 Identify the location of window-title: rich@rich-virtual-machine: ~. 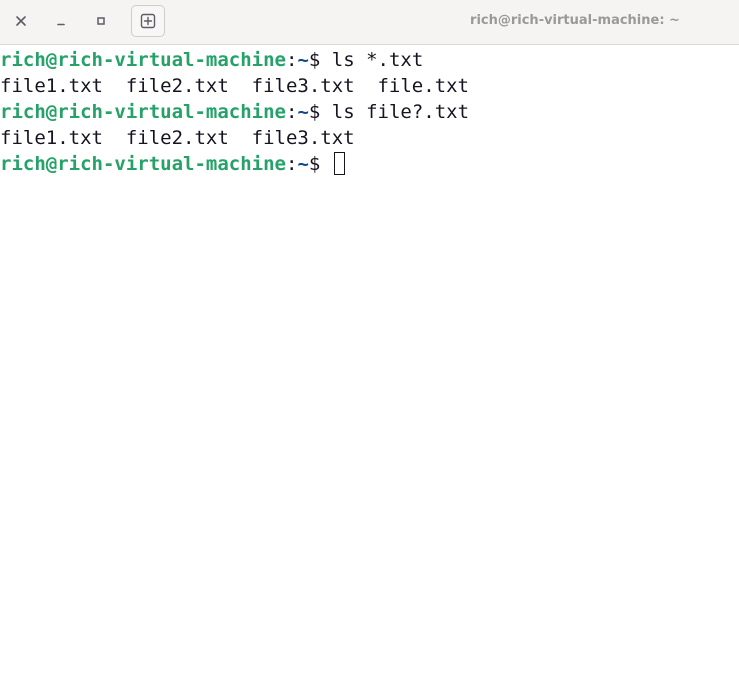
(575, 20).